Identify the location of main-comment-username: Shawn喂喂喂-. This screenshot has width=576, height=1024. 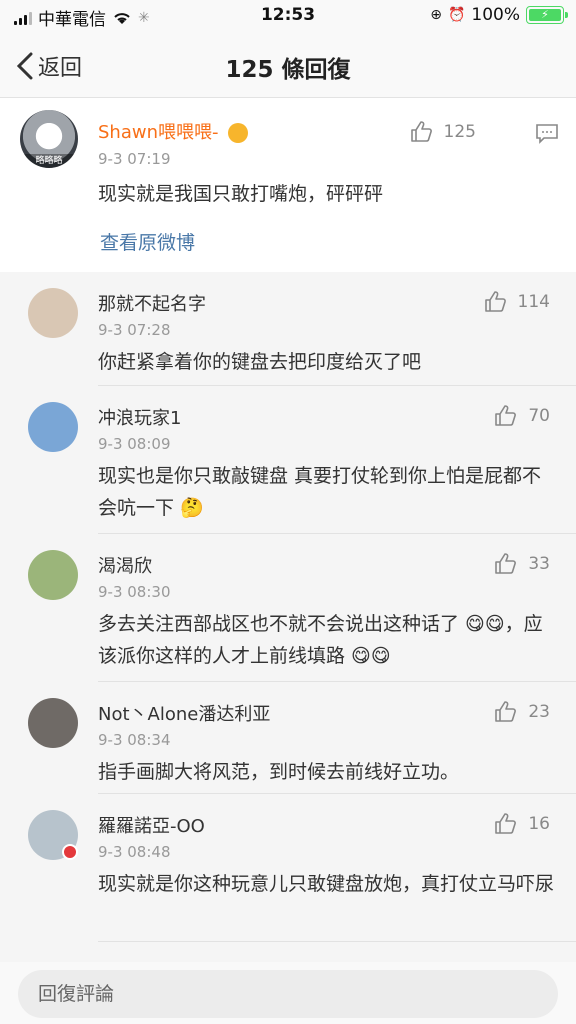
(173, 131).